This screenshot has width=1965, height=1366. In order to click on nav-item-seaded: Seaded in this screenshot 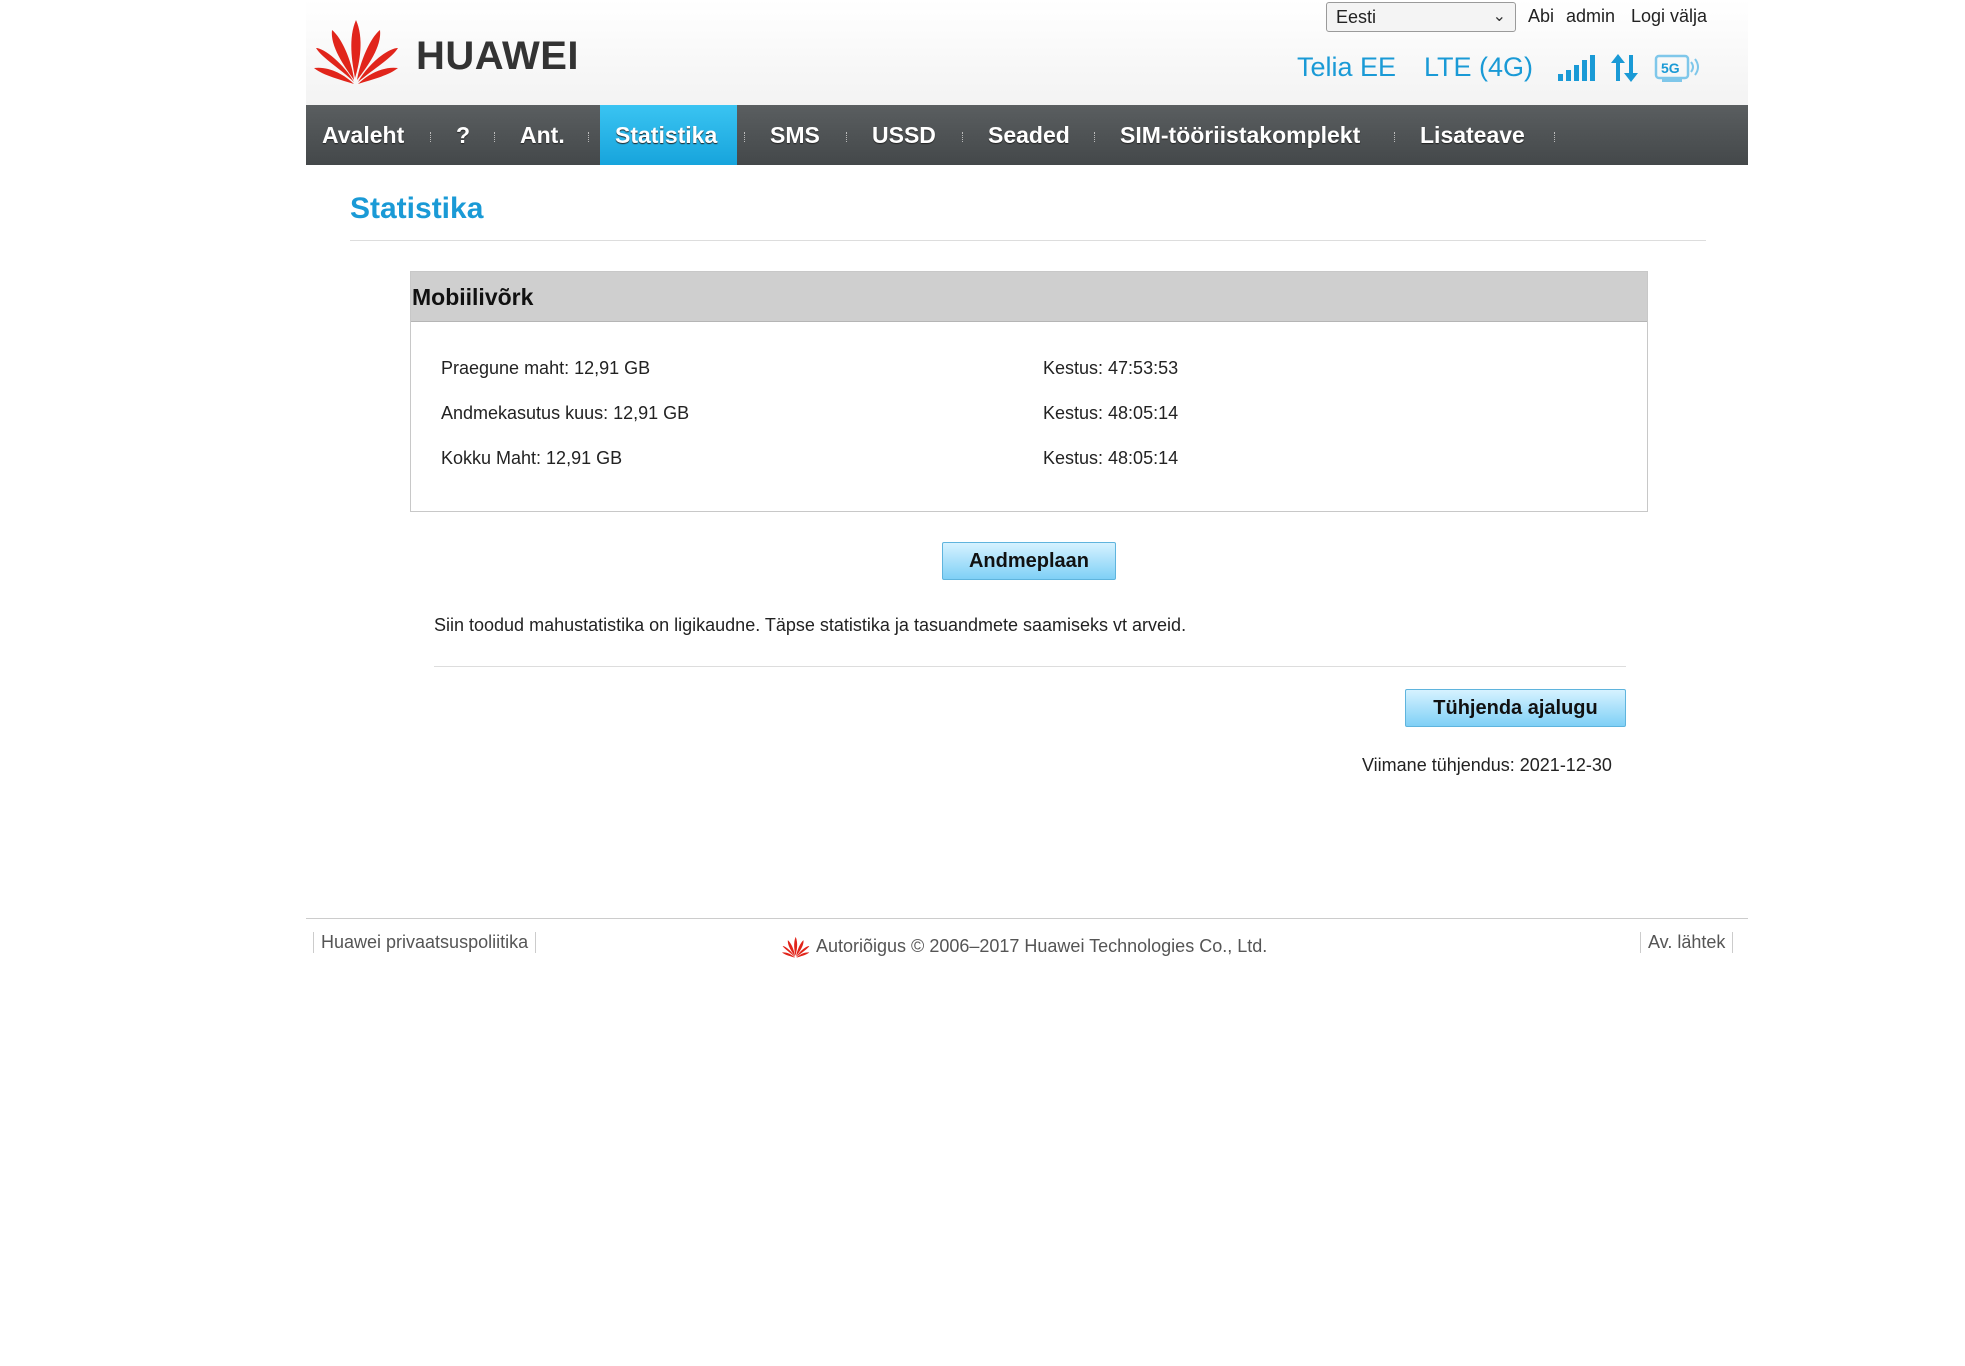, I will do `click(1029, 135)`.